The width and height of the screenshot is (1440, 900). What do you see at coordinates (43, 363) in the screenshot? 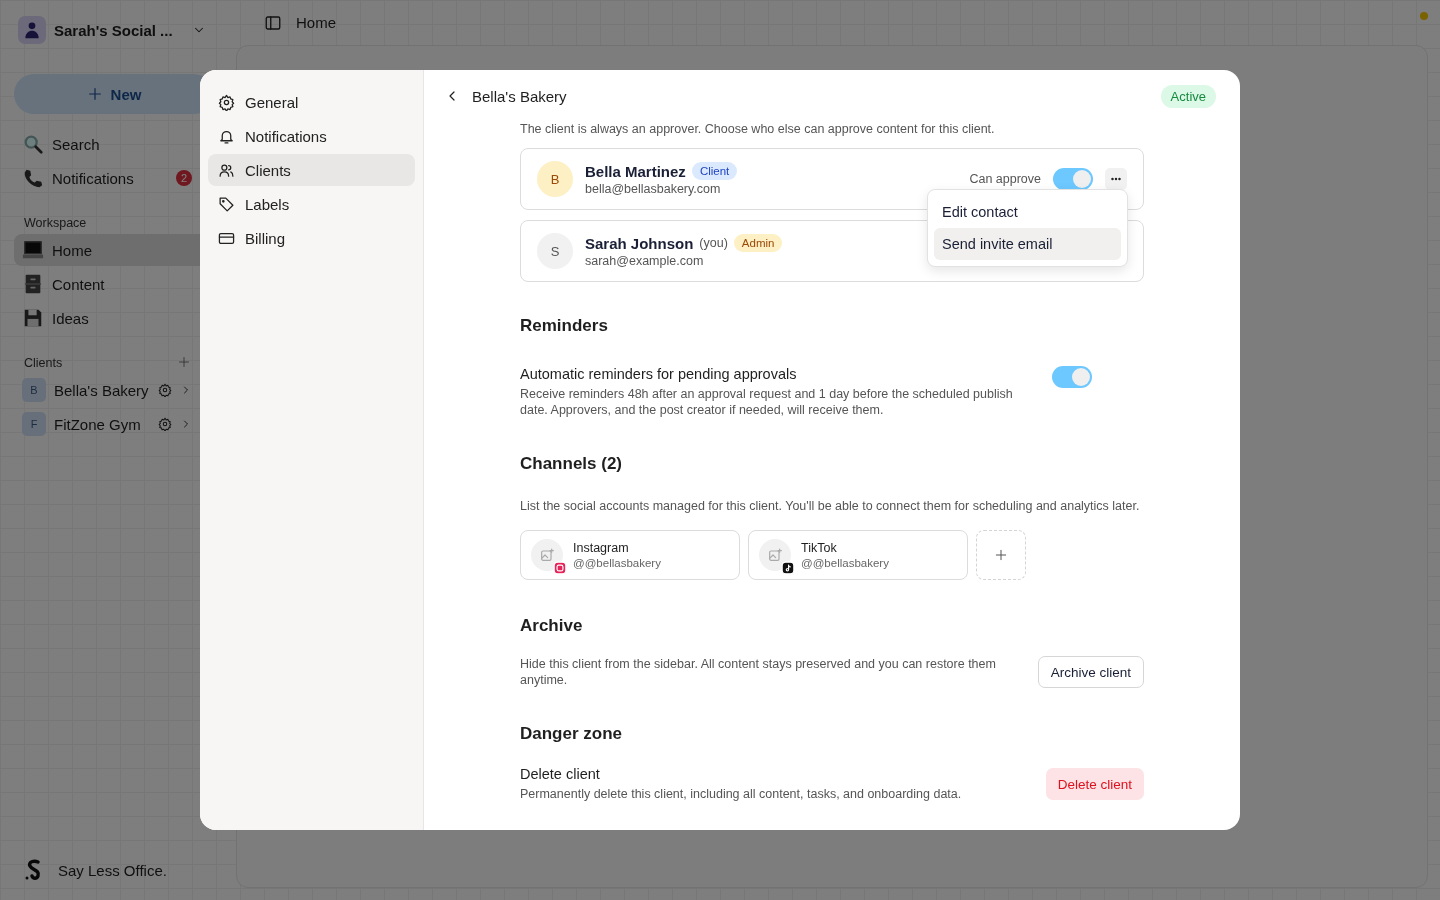
I see `section-heading: Clients` at bounding box center [43, 363].